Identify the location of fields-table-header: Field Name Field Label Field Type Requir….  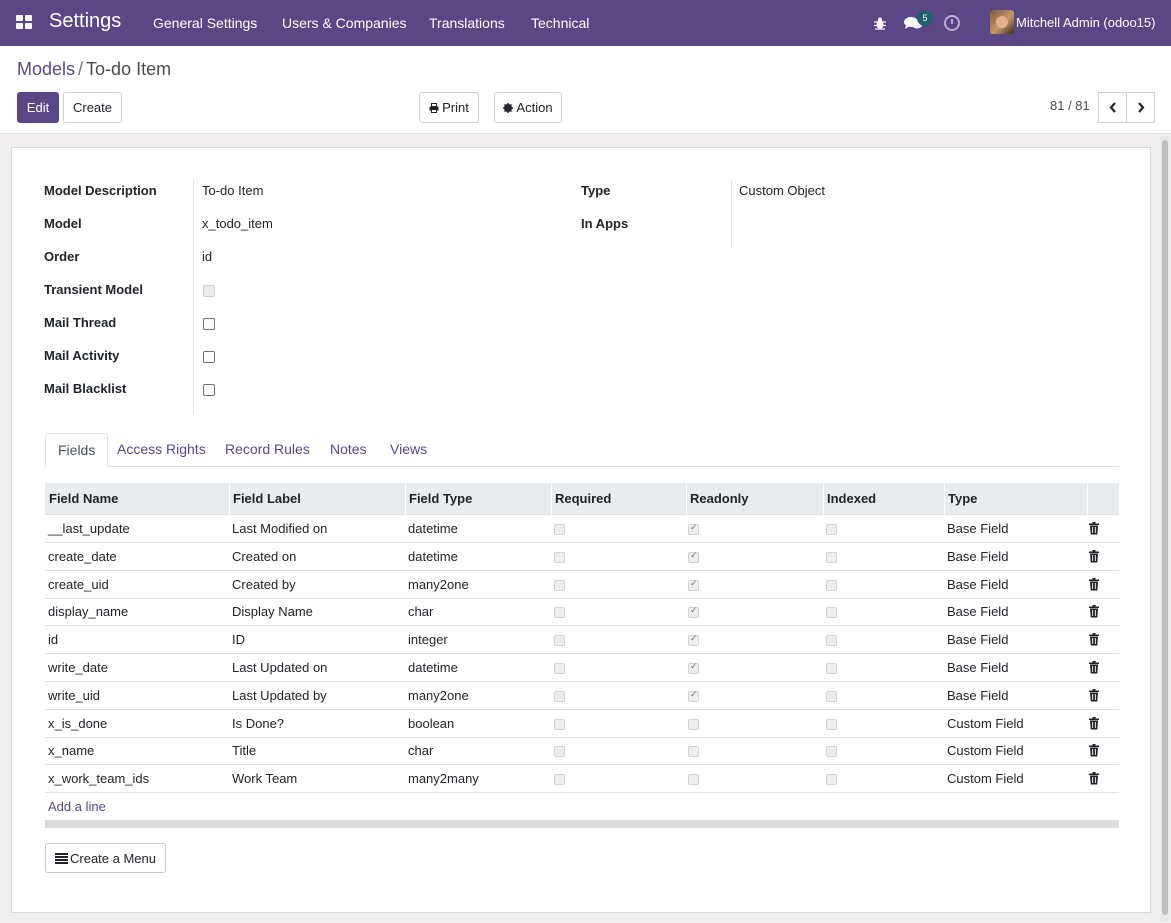
(582, 499).